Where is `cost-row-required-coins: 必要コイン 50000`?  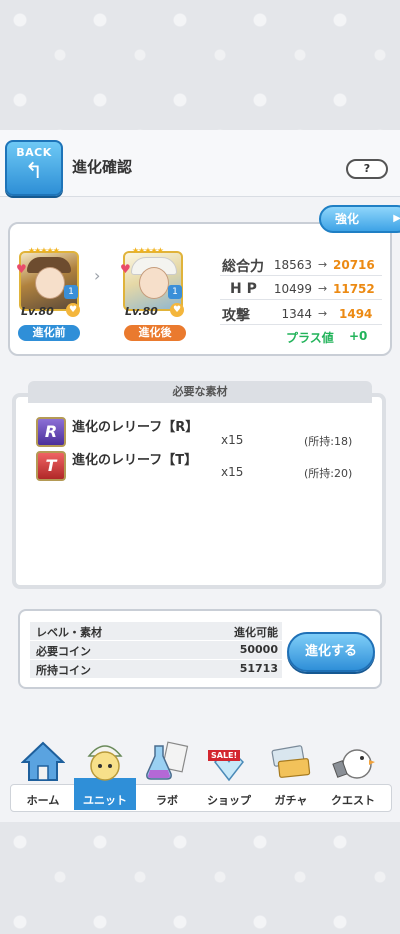 cost-row-required-coins: 必要コイン 50000 is located at coordinates (156, 650).